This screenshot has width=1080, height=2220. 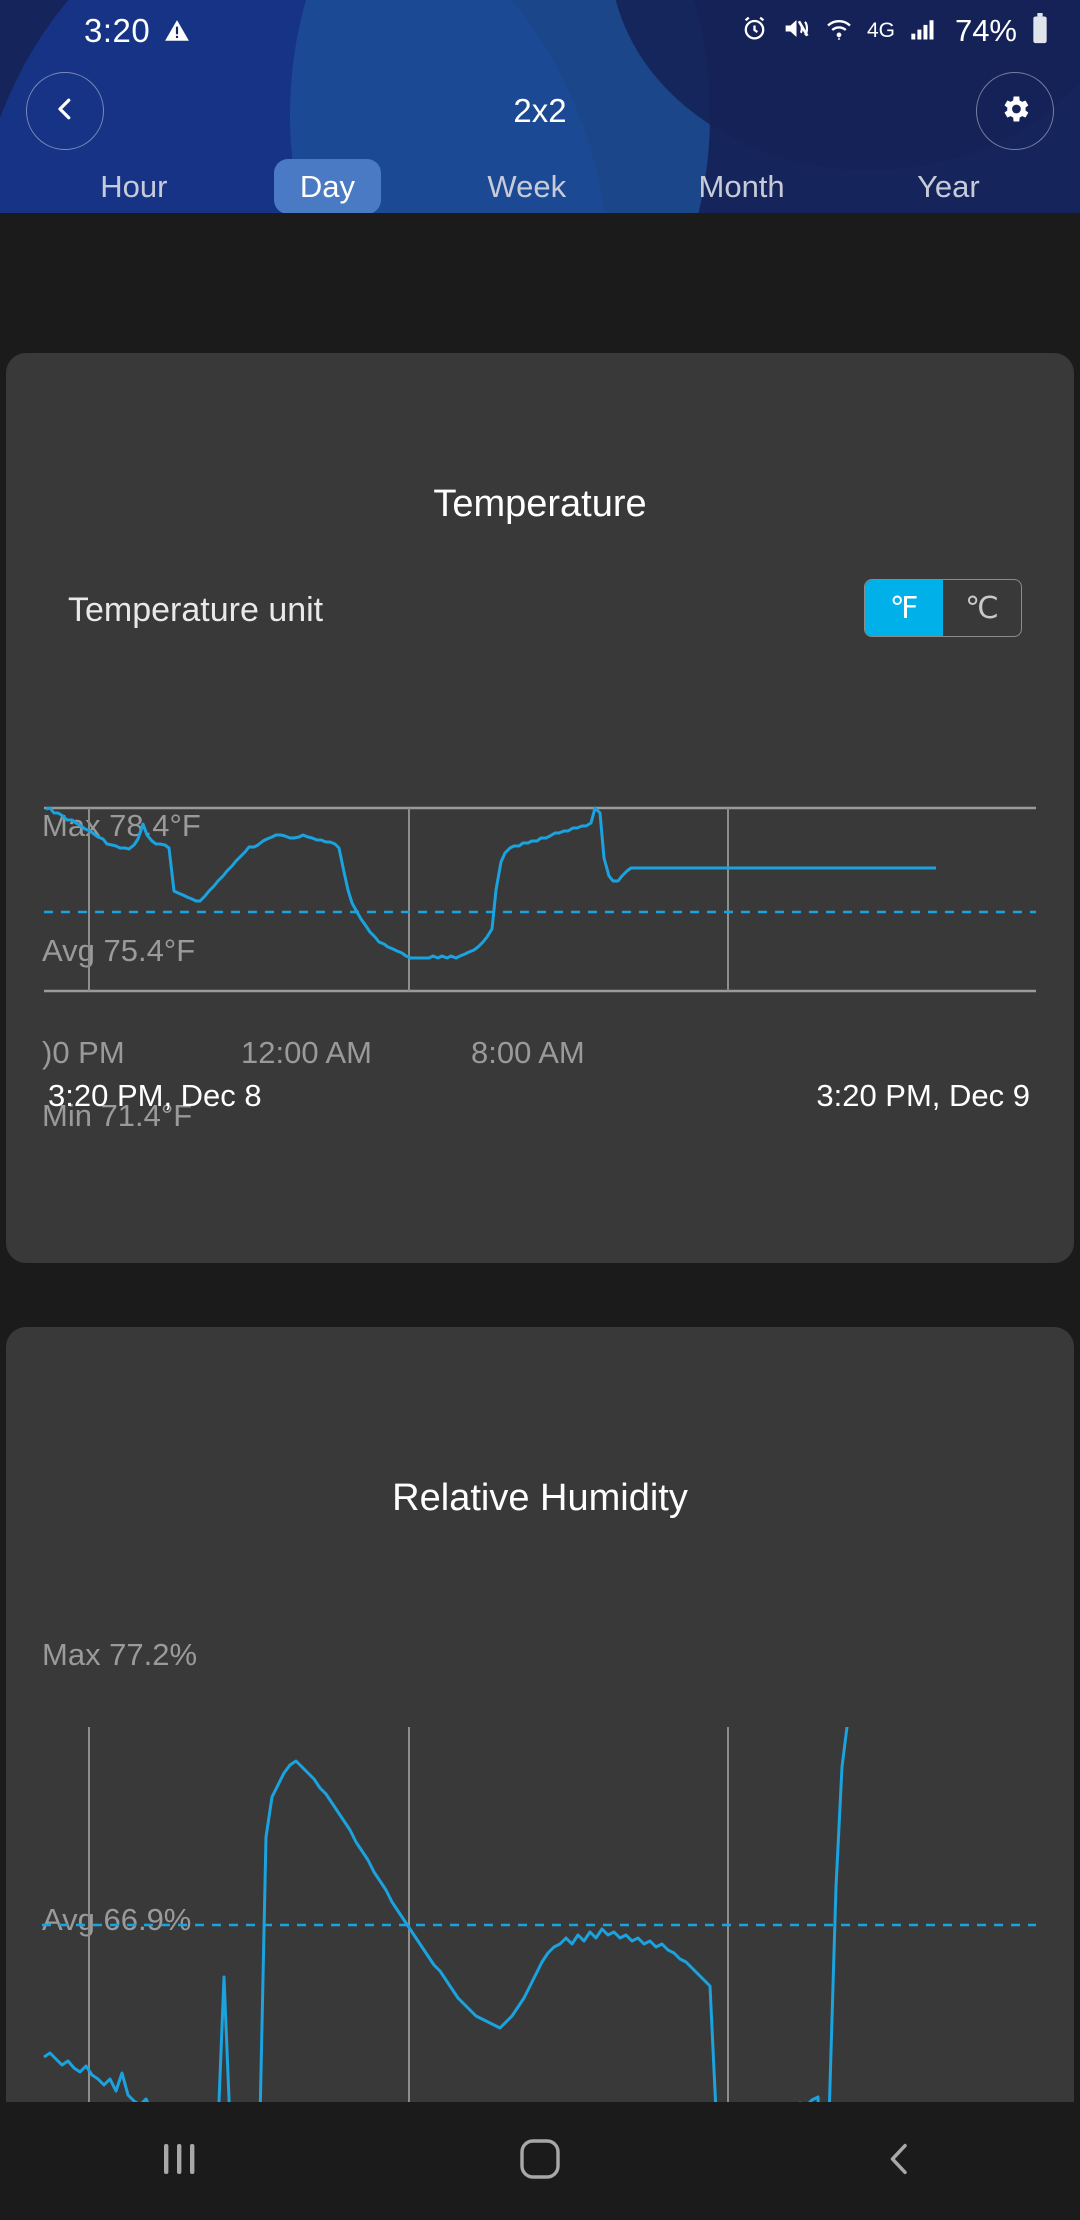 I want to click on system-navigation-bar, so click(x=540, y=2161).